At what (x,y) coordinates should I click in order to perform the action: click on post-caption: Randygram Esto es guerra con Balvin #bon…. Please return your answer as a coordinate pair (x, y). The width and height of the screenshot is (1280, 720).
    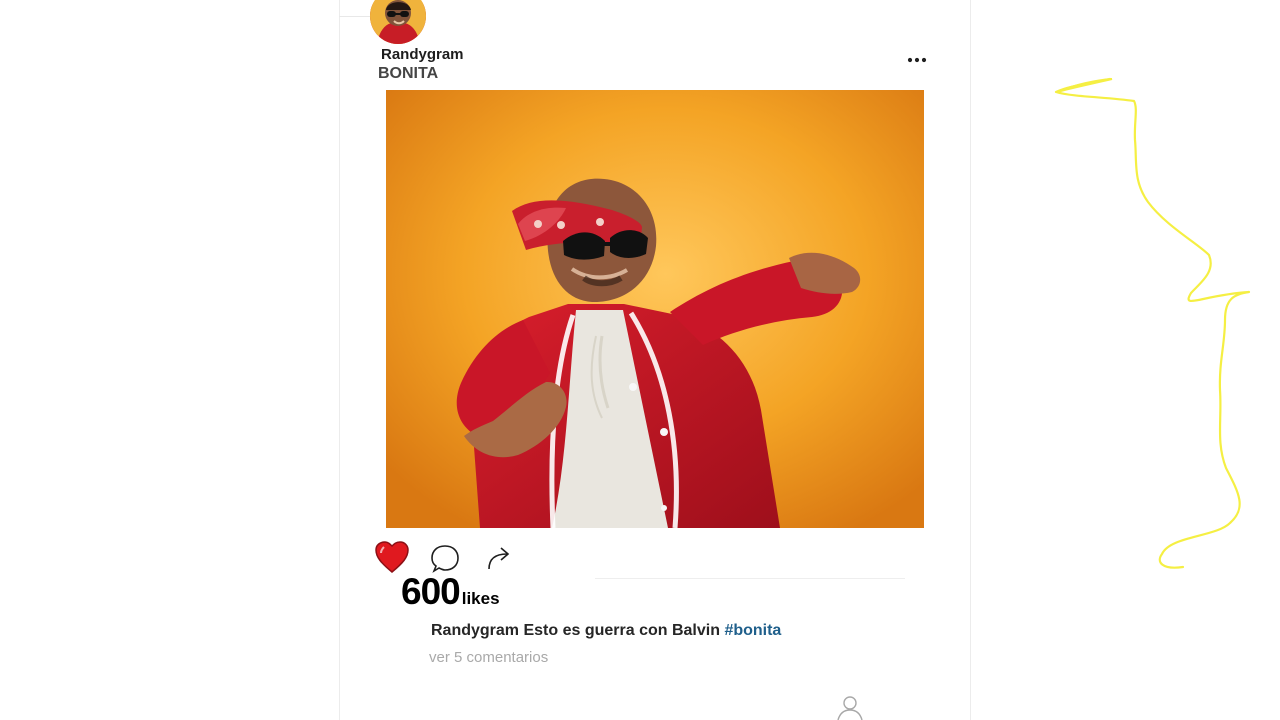
    Looking at the image, I should click on (606, 631).